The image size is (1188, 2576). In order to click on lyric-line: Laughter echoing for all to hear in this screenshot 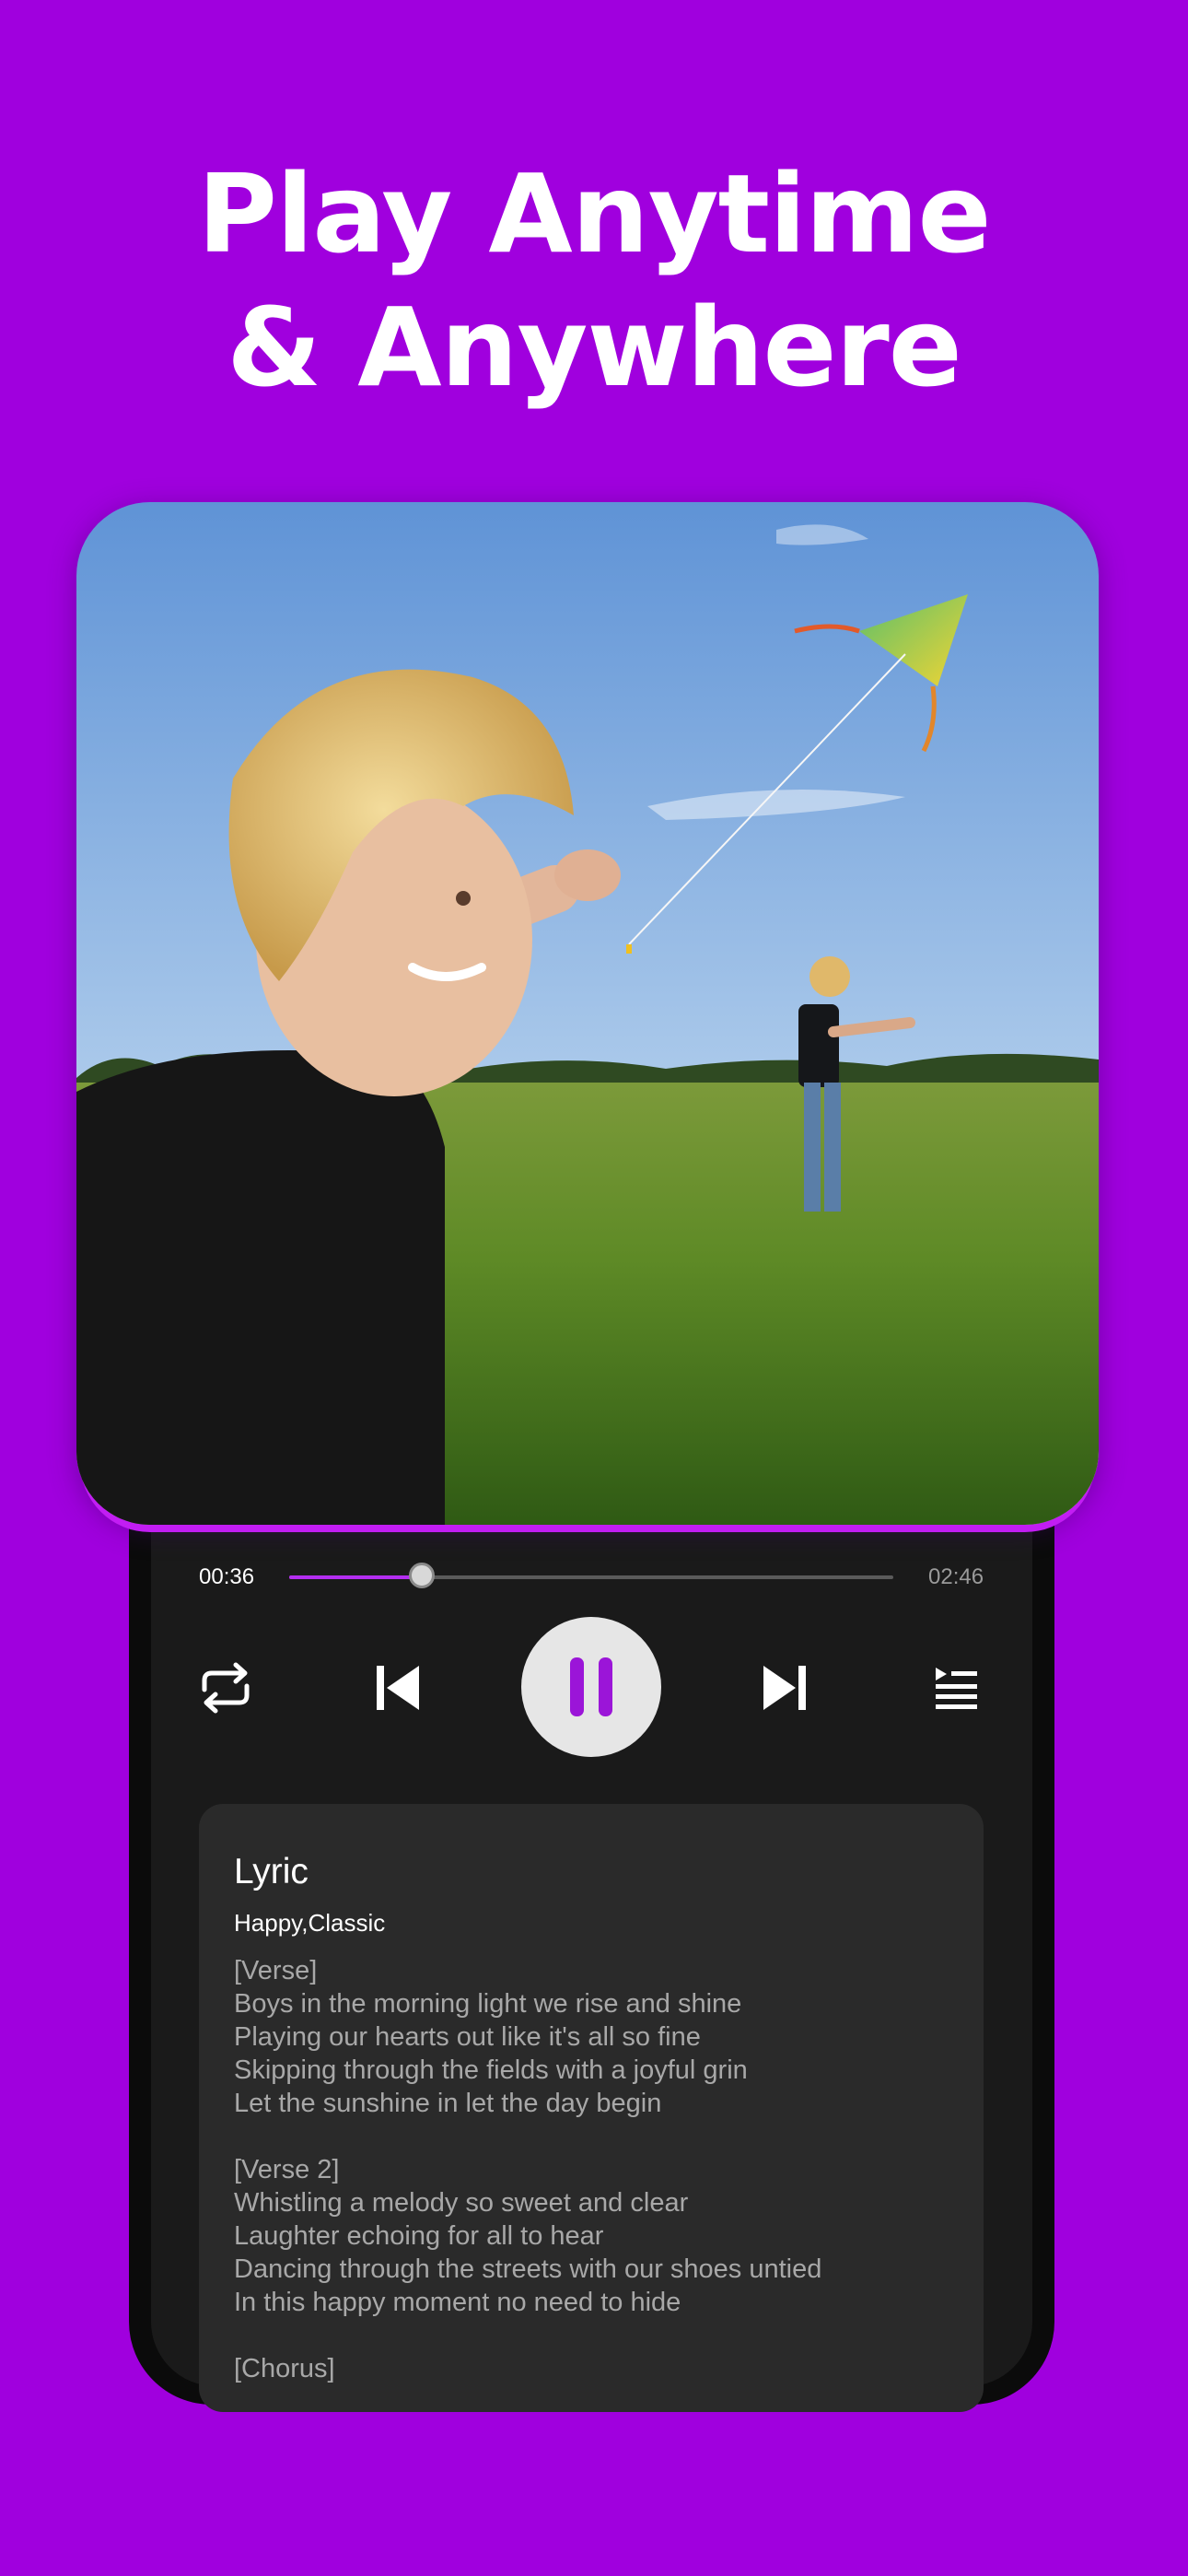, I will do `click(419, 2236)`.